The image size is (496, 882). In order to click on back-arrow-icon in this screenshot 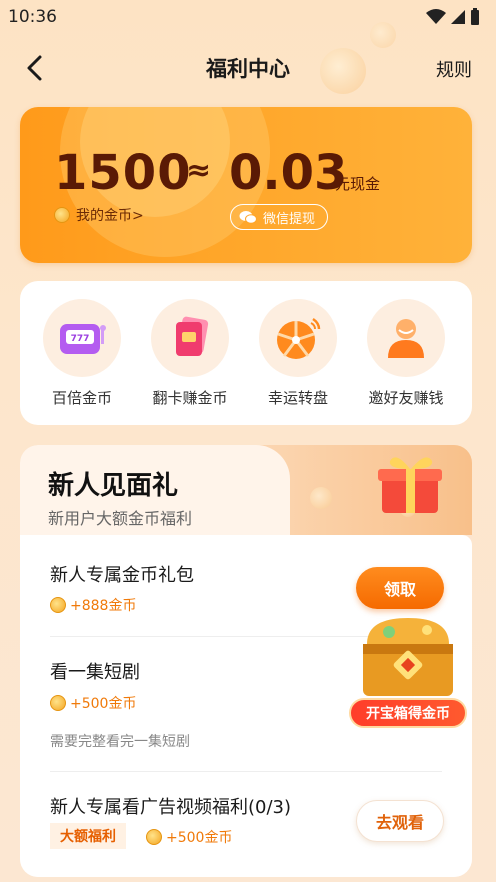, I will do `click(36, 68)`.